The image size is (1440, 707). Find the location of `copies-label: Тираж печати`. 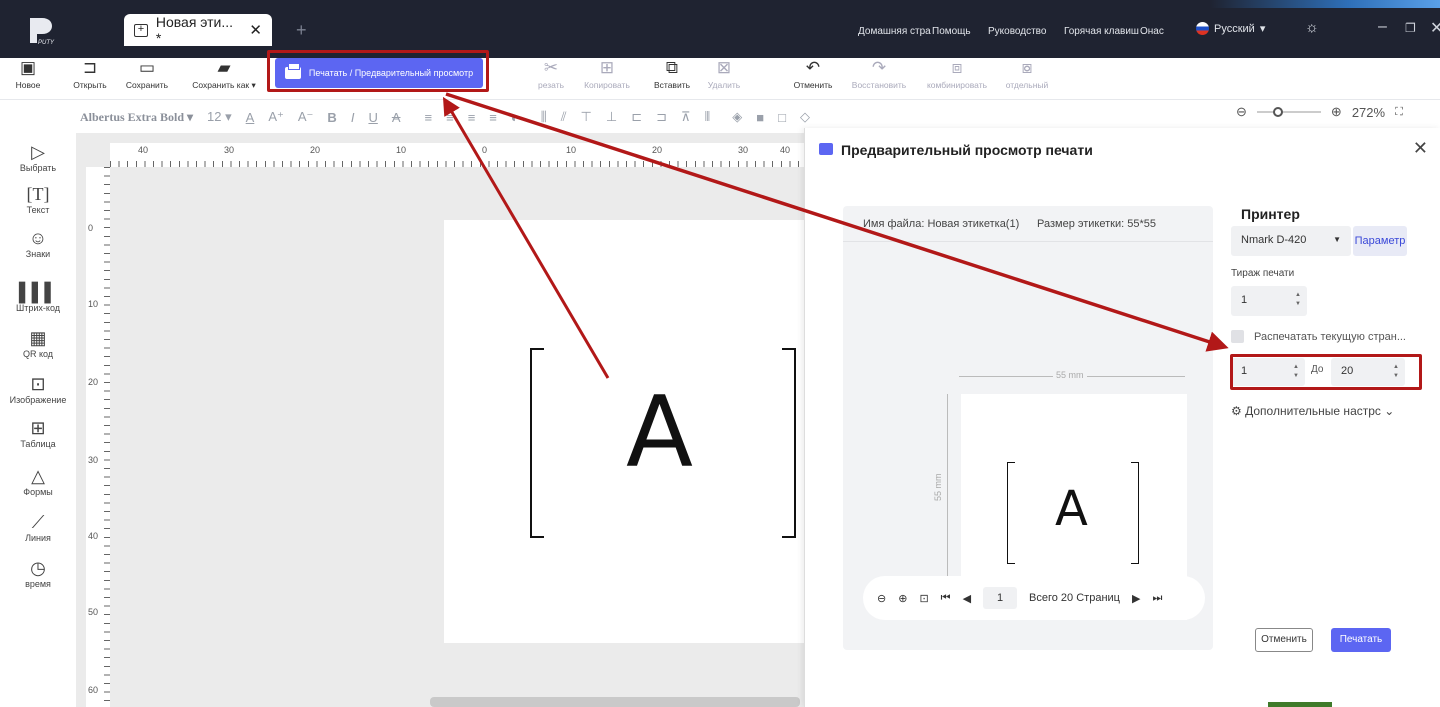

copies-label: Тираж печати is located at coordinates (1263, 273).